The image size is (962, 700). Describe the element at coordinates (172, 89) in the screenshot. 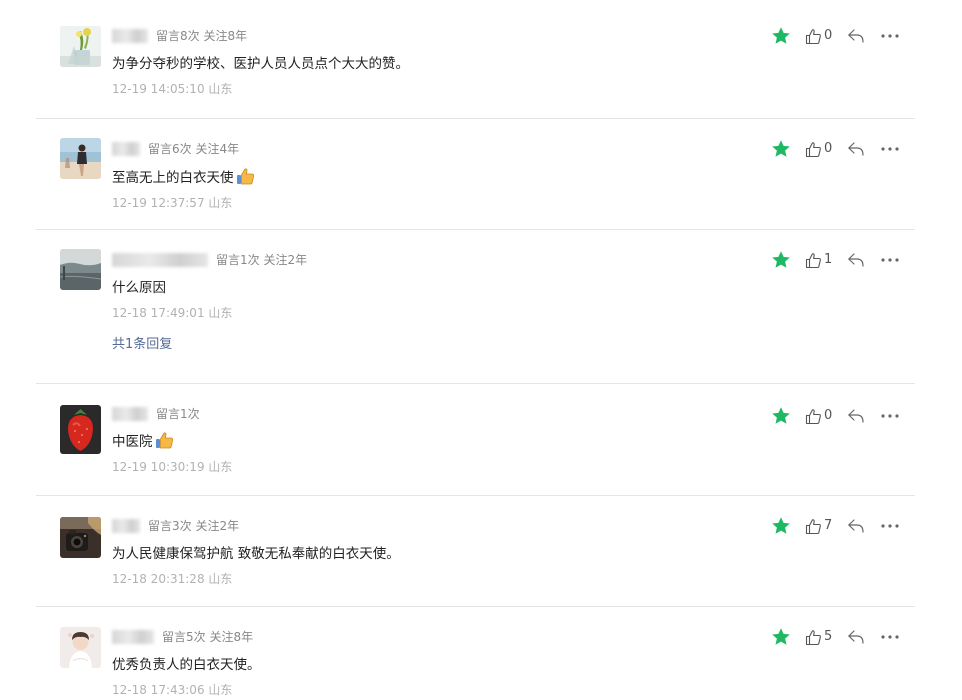

I see `comment-time: 12-19 14:05:10 山东` at that location.